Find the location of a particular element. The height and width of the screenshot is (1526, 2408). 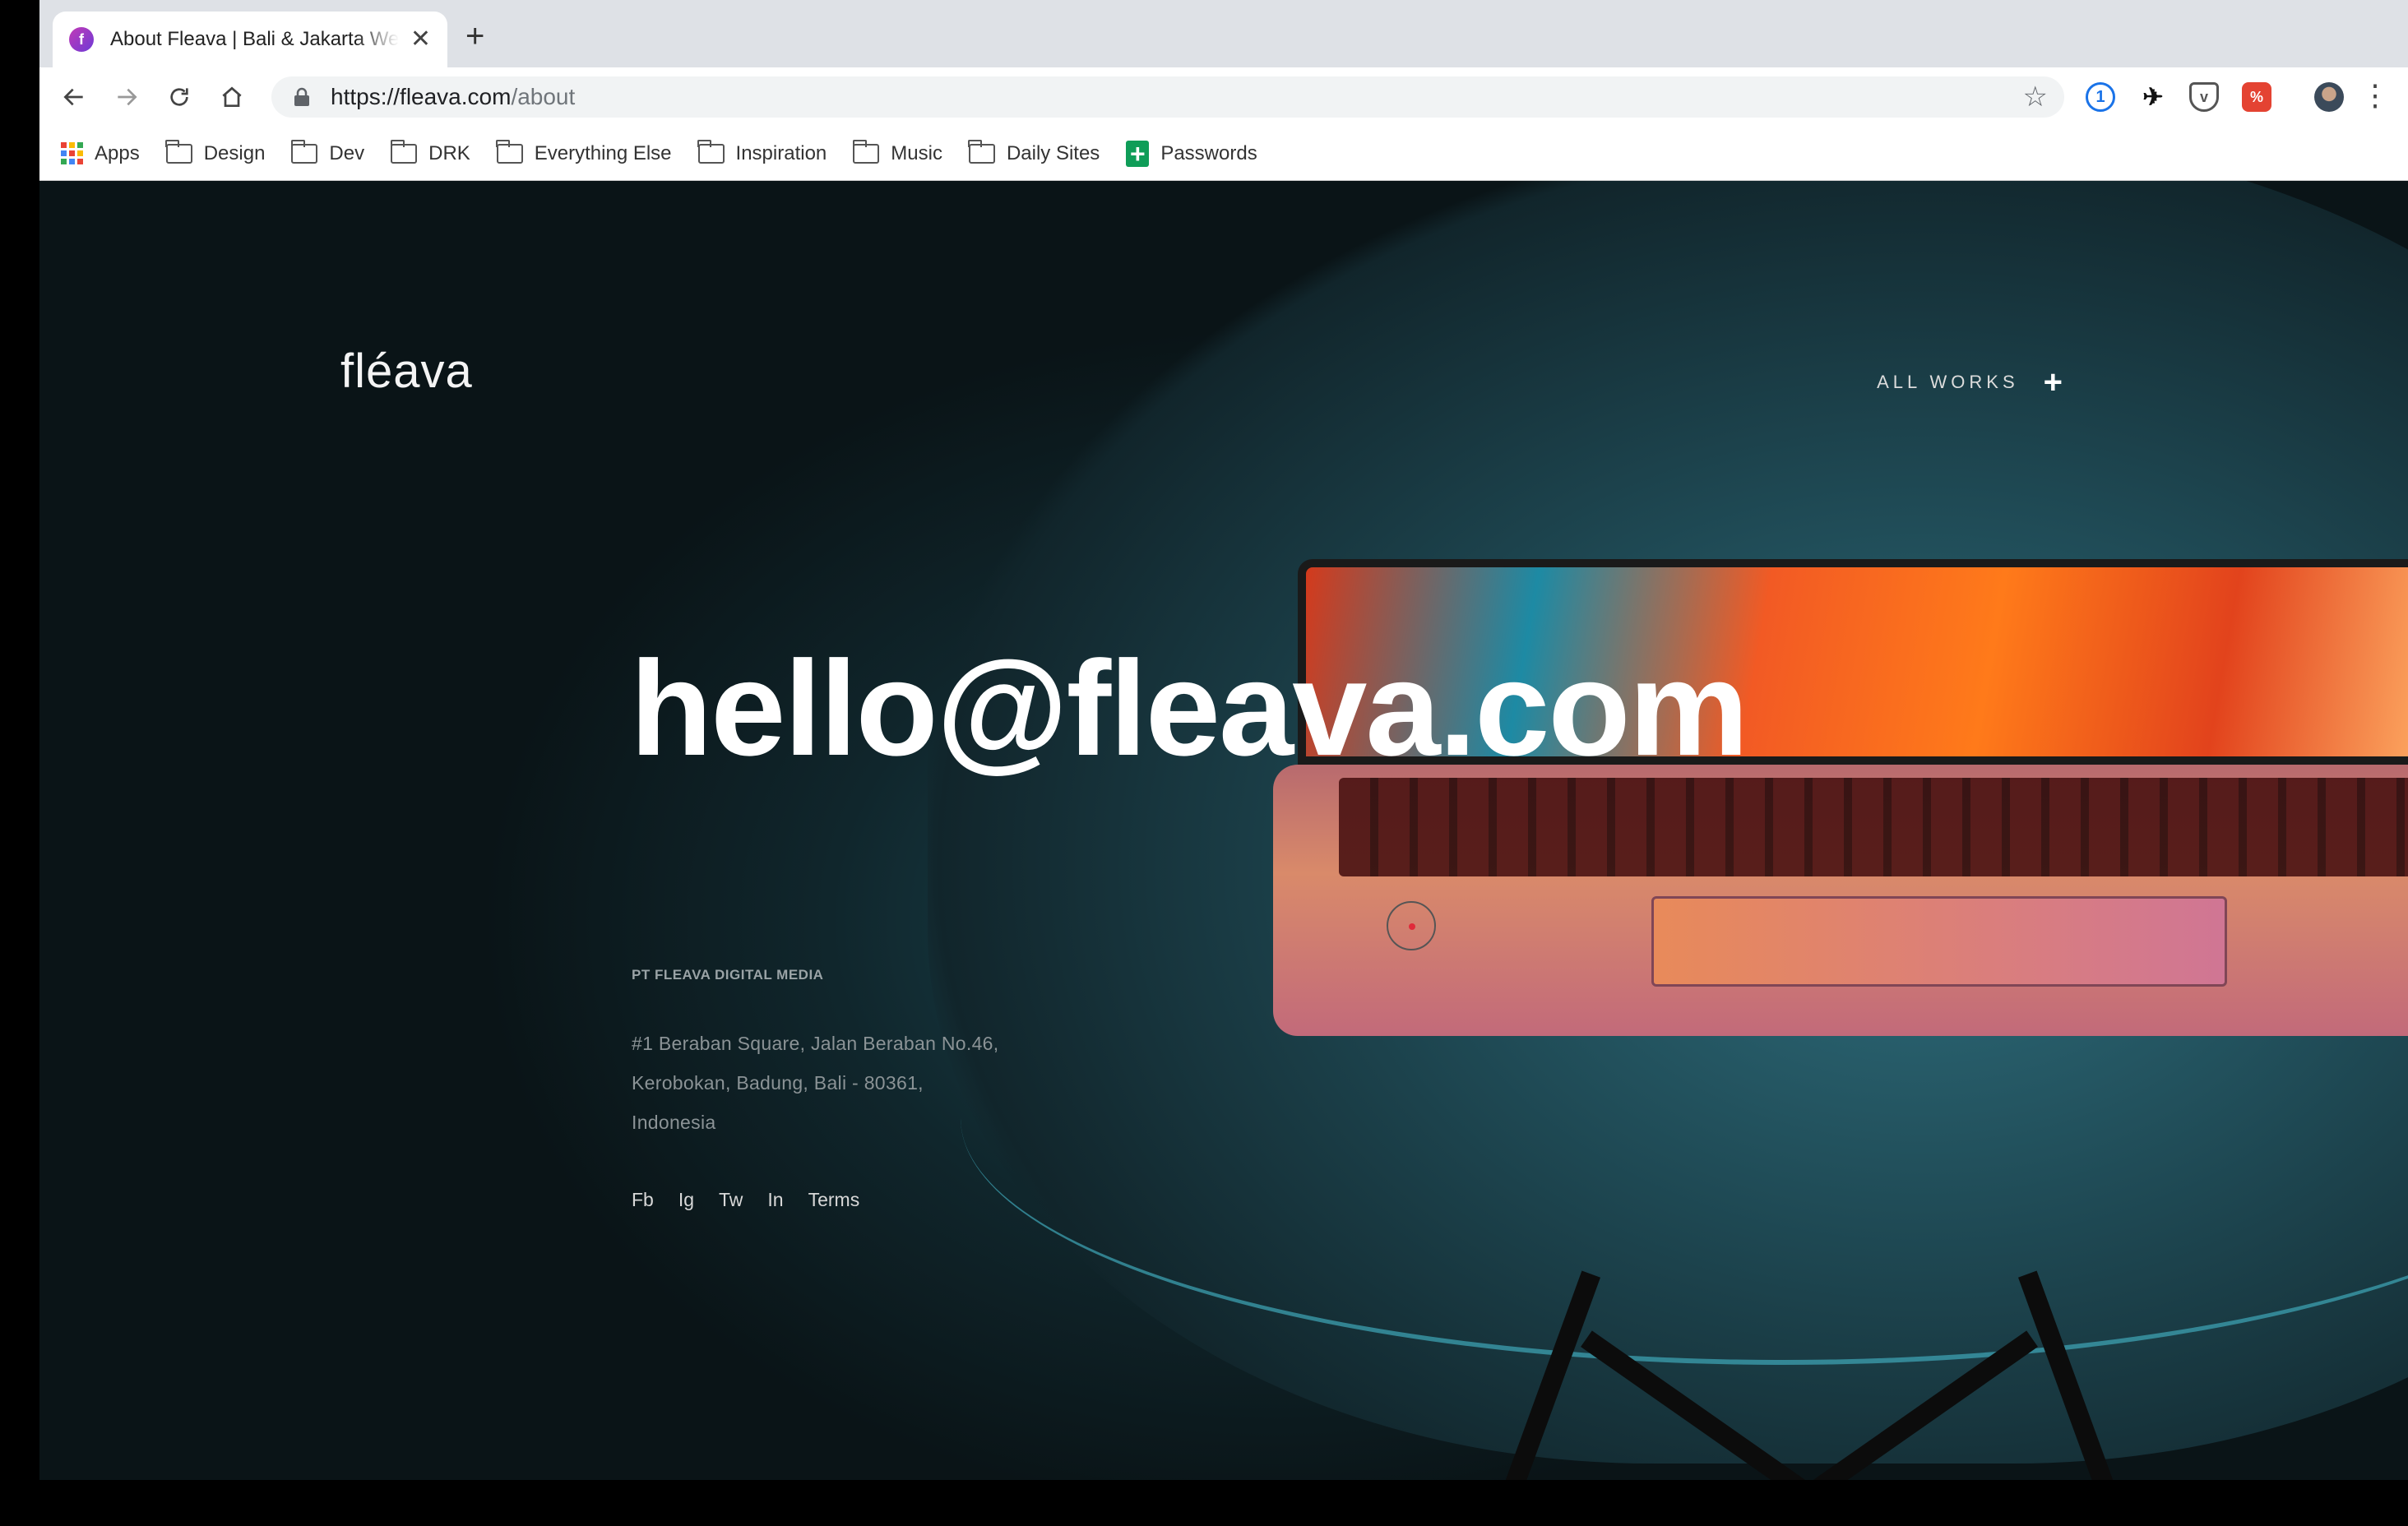

keys-image is located at coordinates (1873, 827).